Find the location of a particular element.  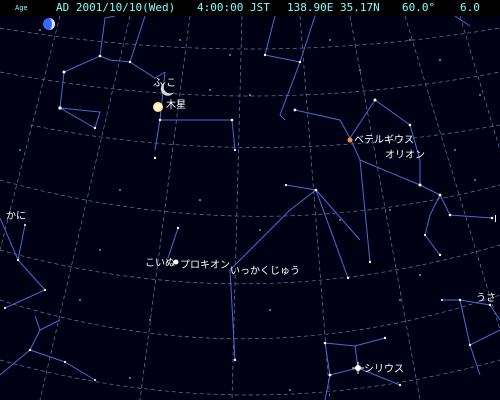

mag-limit-readout: 6.0 is located at coordinates (470, 7).